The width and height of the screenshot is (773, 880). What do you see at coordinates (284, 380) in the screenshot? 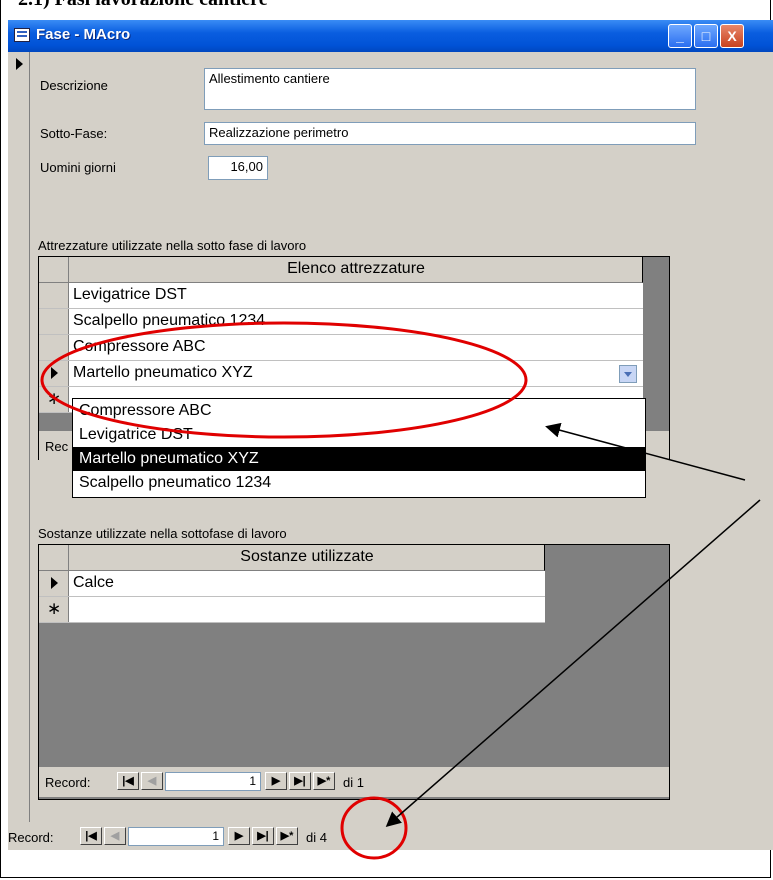
I see `annotation-ellipse-combo` at bounding box center [284, 380].